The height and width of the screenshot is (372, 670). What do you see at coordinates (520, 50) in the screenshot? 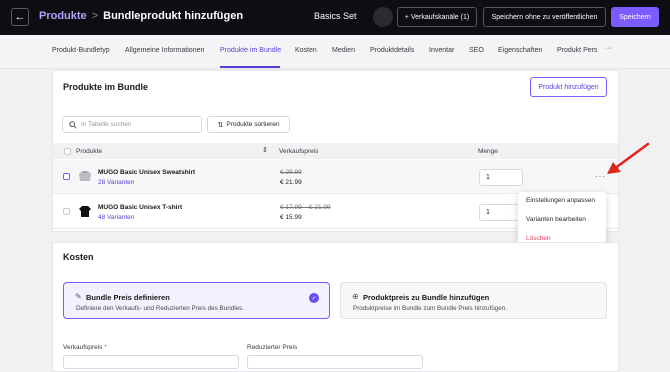
I see `tab-properties: Eigenschaften` at bounding box center [520, 50].